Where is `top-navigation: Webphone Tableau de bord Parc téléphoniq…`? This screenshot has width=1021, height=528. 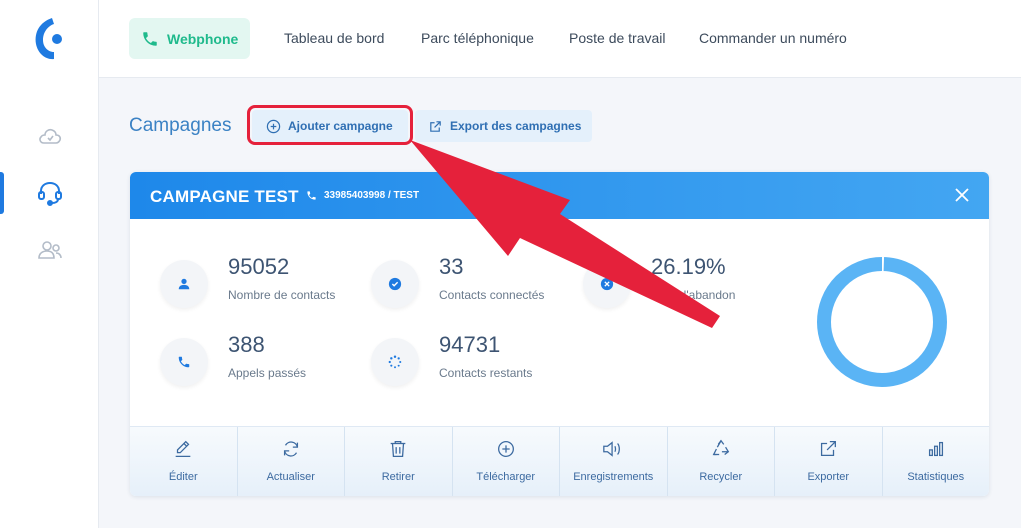 top-navigation: Webphone Tableau de bord Parc téléphoniq… is located at coordinates (560, 39).